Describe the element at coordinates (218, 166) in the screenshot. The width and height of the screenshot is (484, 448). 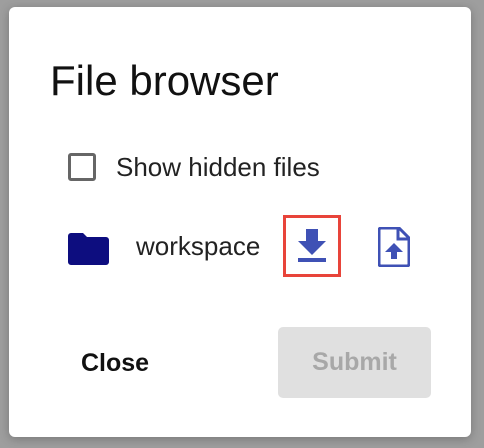
I see `show-hidden-files-label: Show hidden files` at that location.